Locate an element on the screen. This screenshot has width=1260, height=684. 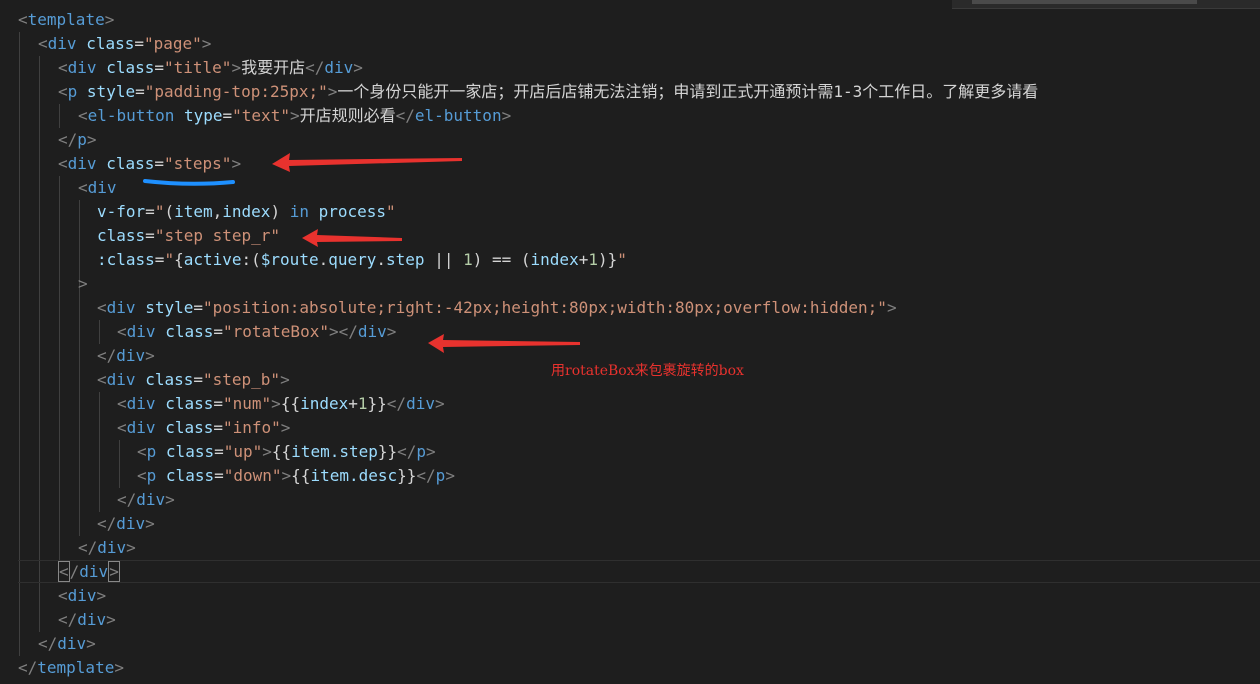
blue-underline is located at coordinates (189, 182).